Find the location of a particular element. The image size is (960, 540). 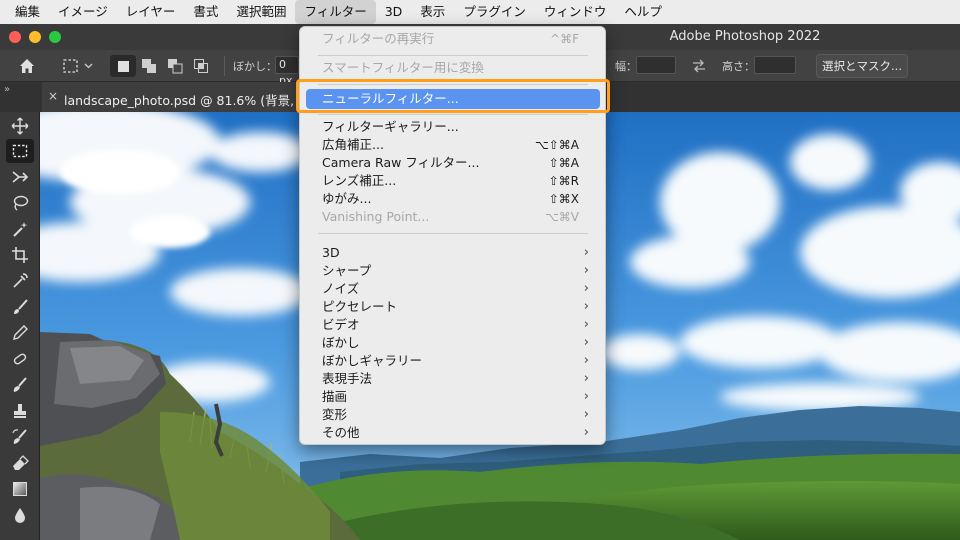

menu-item-noise: ノイズ › is located at coordinates (452, 289).